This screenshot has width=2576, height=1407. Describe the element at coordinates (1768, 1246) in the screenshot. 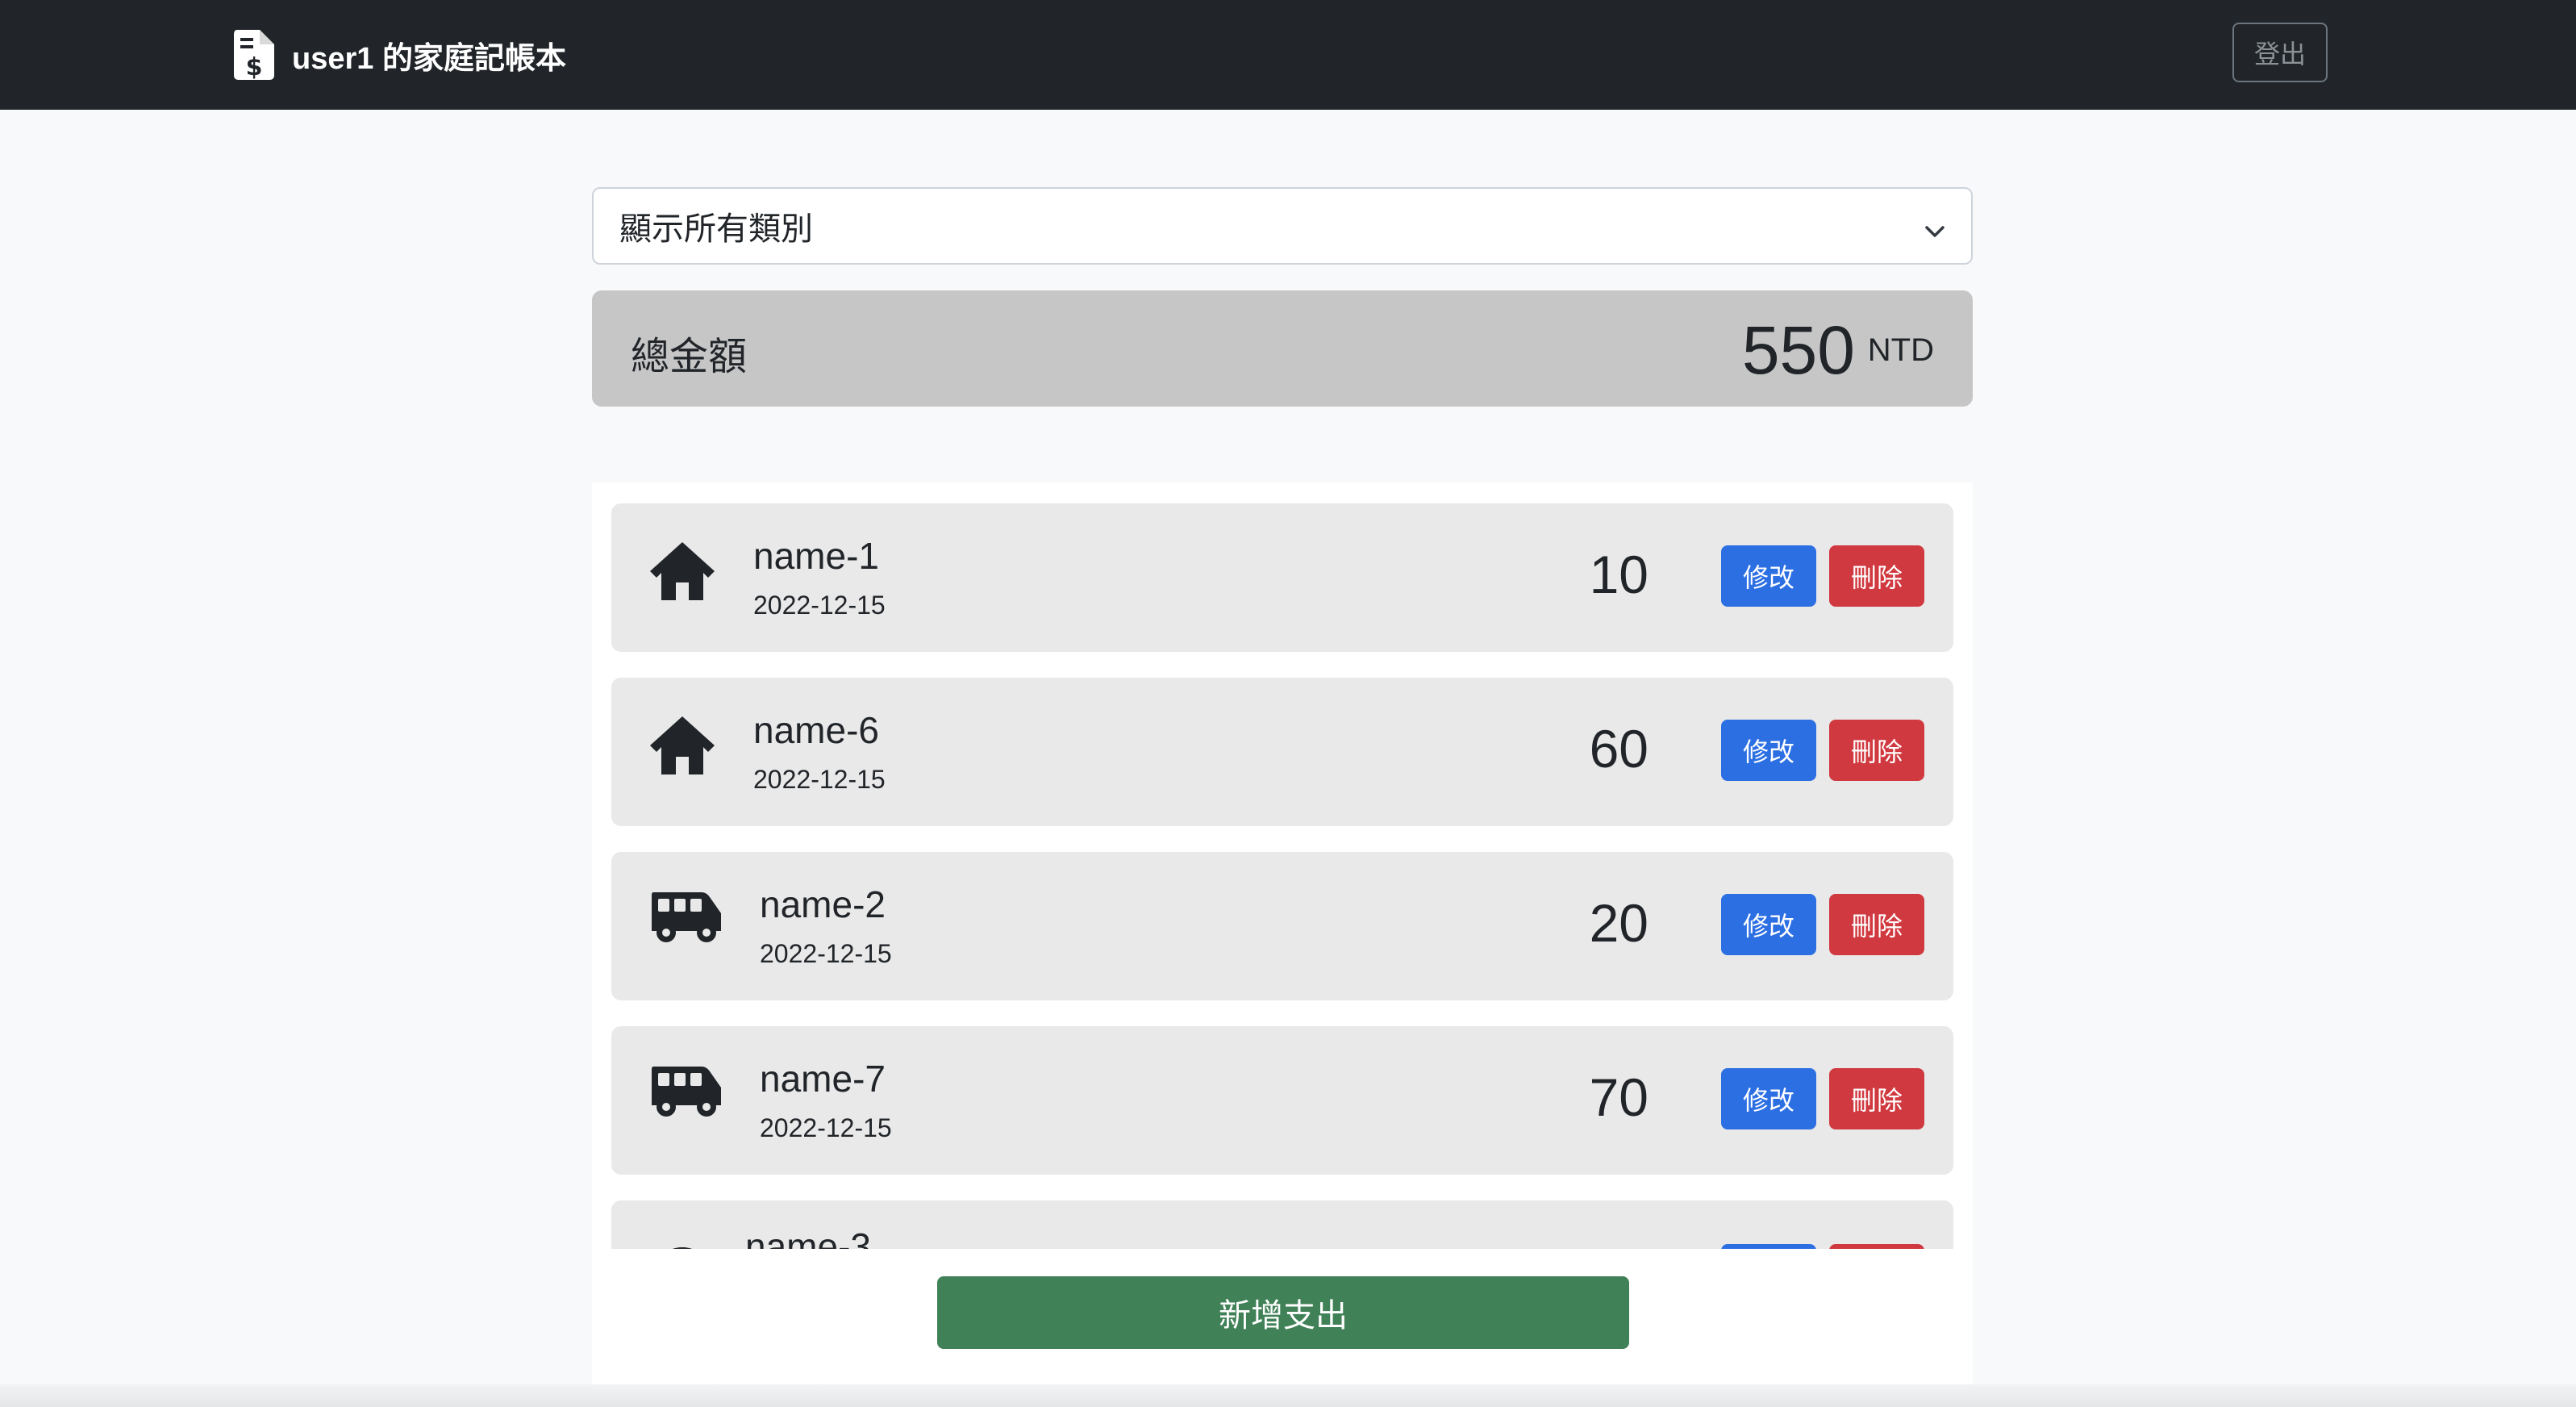

I see `edit-button` at that location.